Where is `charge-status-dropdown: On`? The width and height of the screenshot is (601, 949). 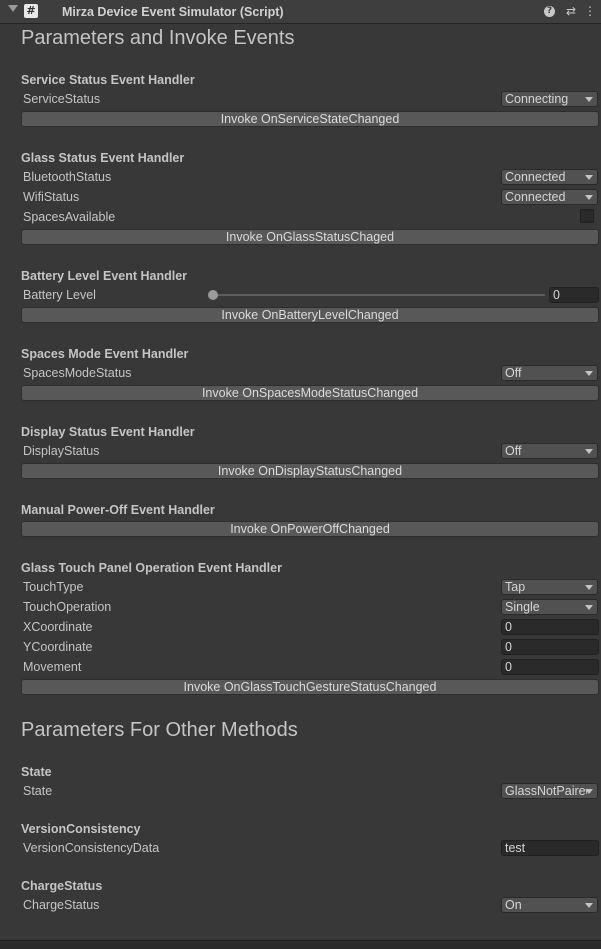 charge-status-dropdown: On is located at coordinates (549, 905).